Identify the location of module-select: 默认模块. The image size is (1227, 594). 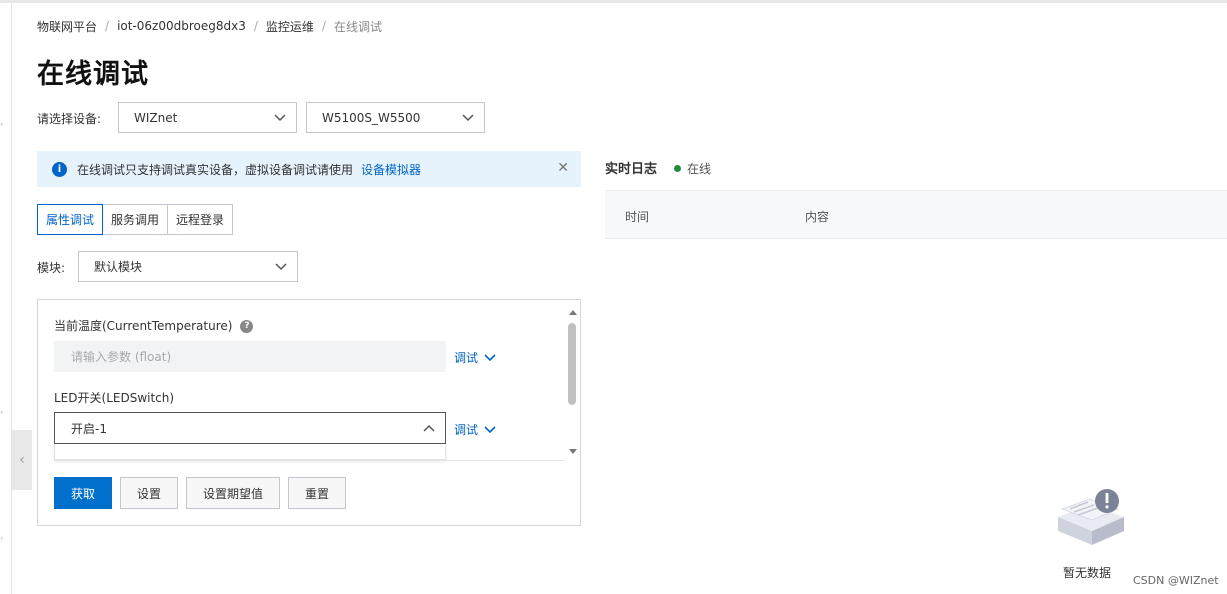
(188, 266).